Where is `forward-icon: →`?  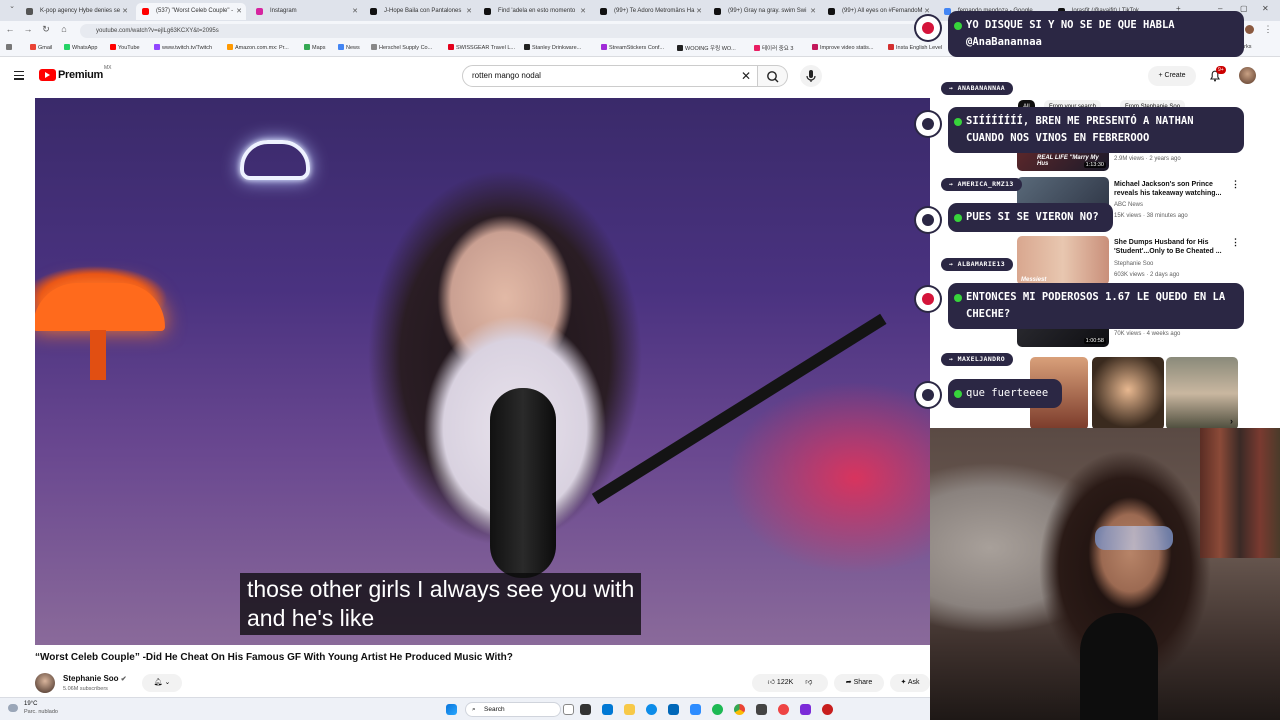 forward-icon: → is located at coordinates (28, 29).